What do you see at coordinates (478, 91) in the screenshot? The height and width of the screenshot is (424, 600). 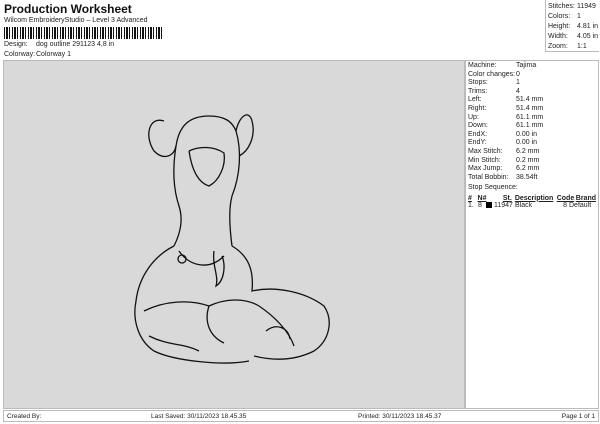 I see `detail-label: Trims:` at bounding box center [478, 91].